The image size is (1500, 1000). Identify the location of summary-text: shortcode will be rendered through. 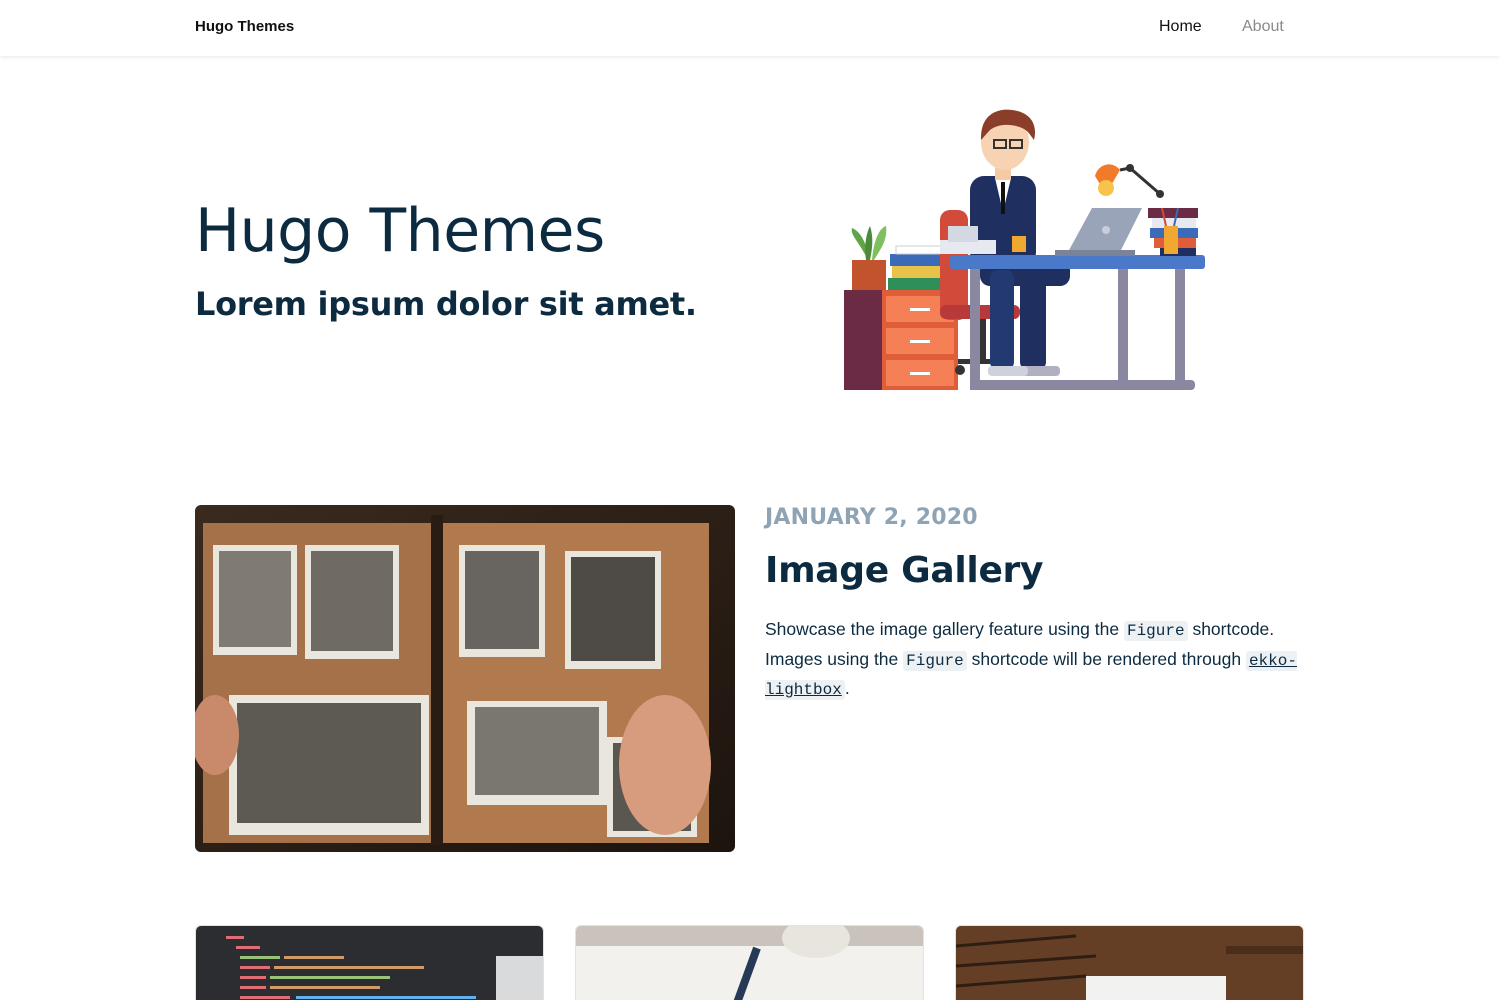
(1106, 658).